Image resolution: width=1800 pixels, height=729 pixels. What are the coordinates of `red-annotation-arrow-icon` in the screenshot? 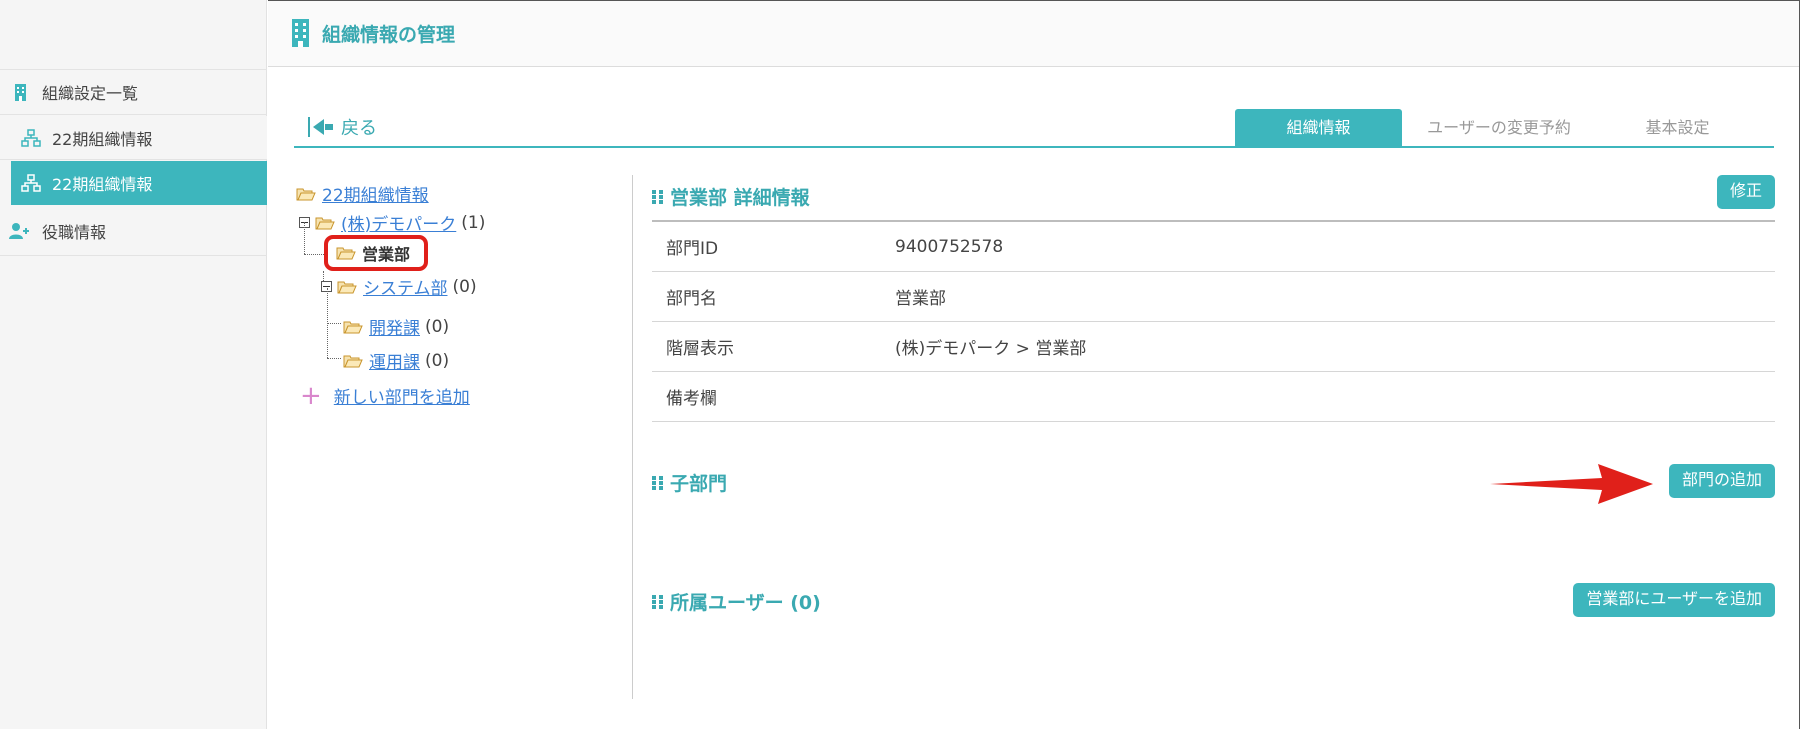 It's located at (1571, 484).